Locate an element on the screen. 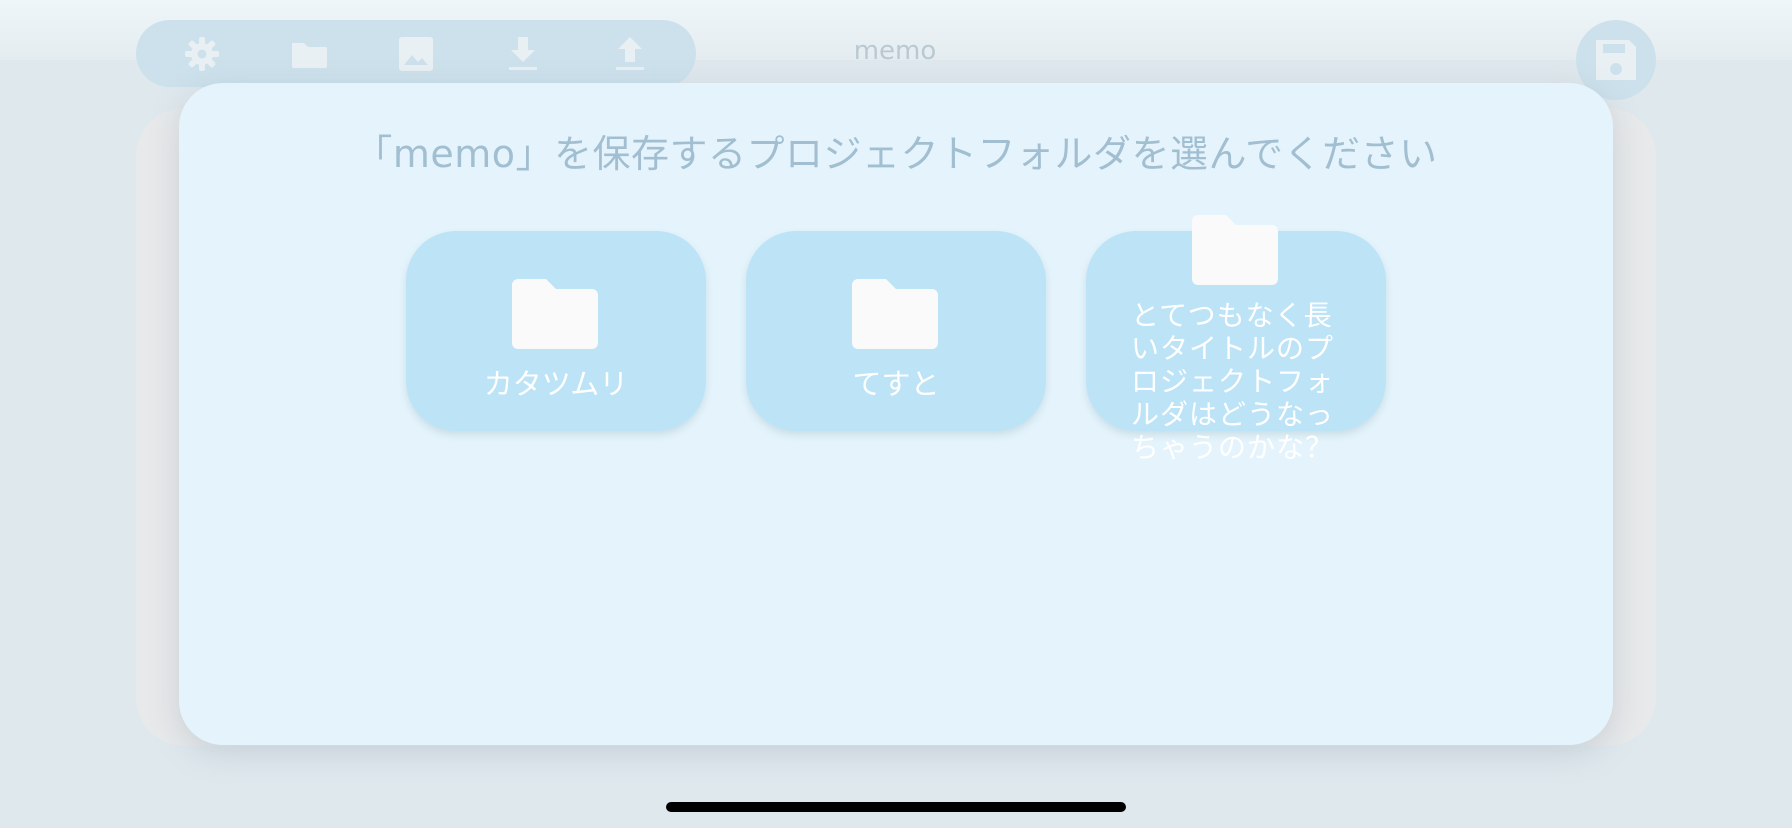 This screenshot has width=1792, height=828. folder-label: カタツムリ is located at coordinates (556, 384).